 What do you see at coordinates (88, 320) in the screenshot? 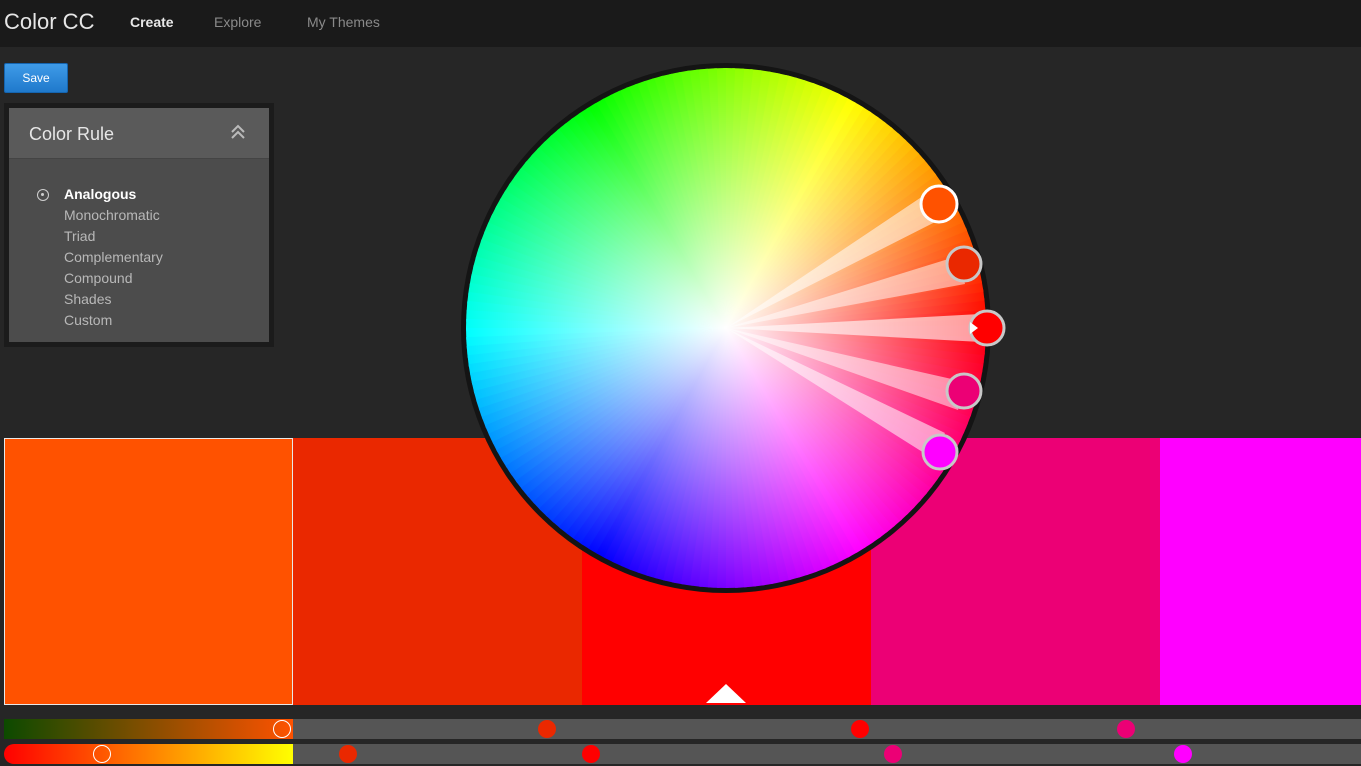
I see `rule-option-custom: Custom` at bounding box center [88, 320].